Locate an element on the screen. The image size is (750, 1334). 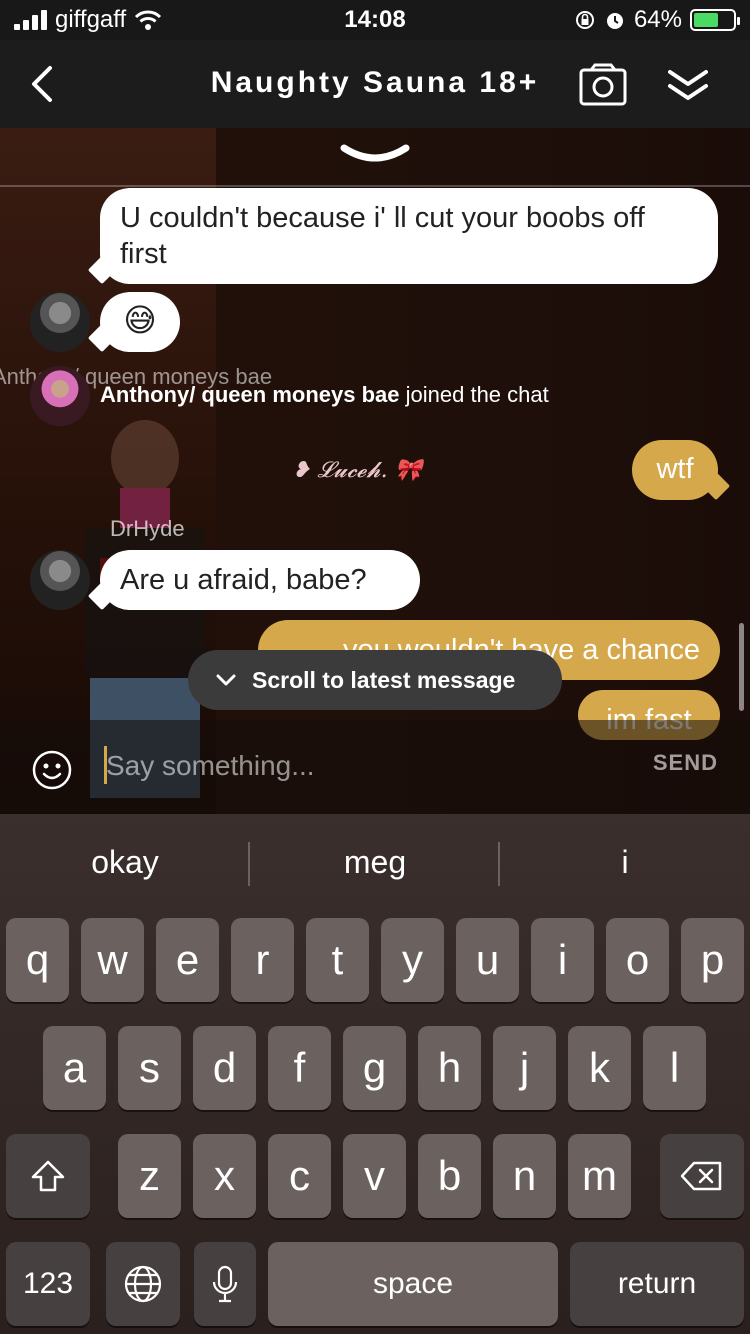
joined-action: joined the chat is located at coordinates (477, 394).